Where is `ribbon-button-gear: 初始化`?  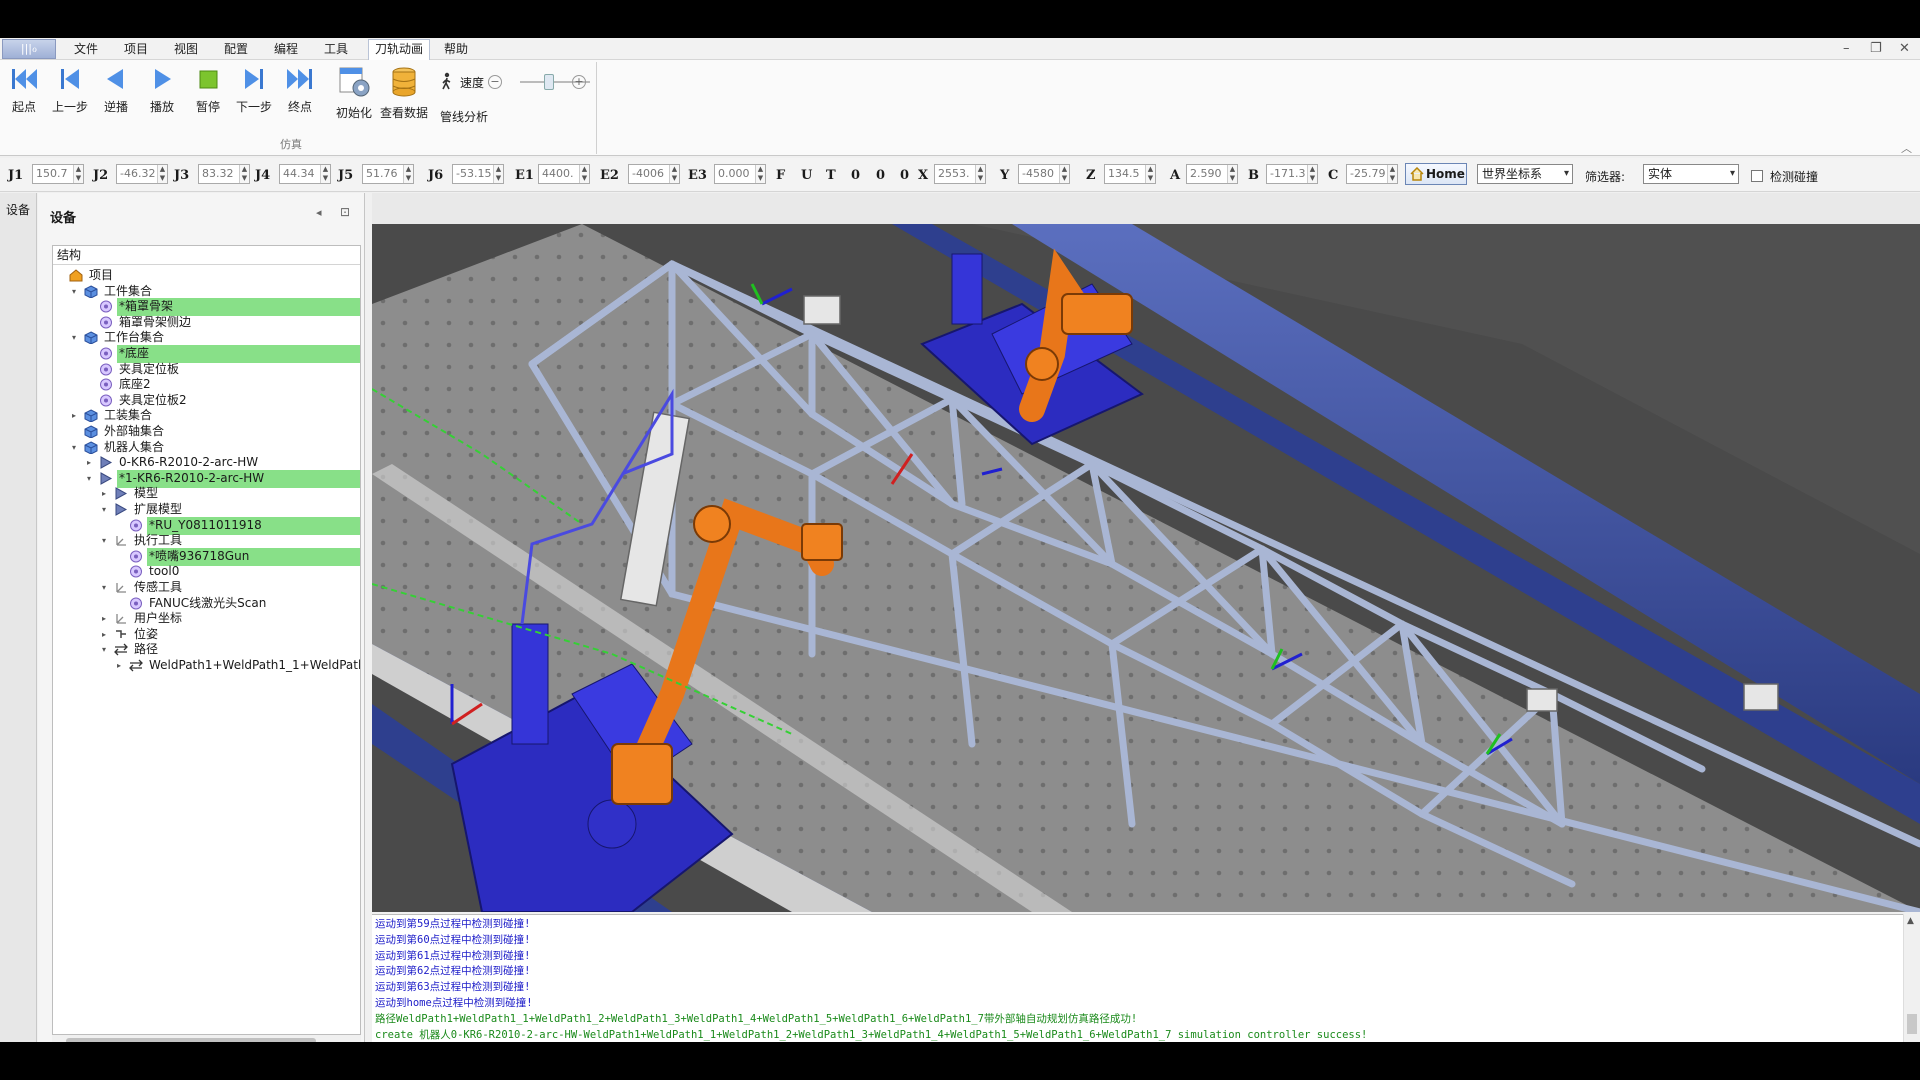 ribbon-button-gear: 初始化 is located at coordinates (354, 99).